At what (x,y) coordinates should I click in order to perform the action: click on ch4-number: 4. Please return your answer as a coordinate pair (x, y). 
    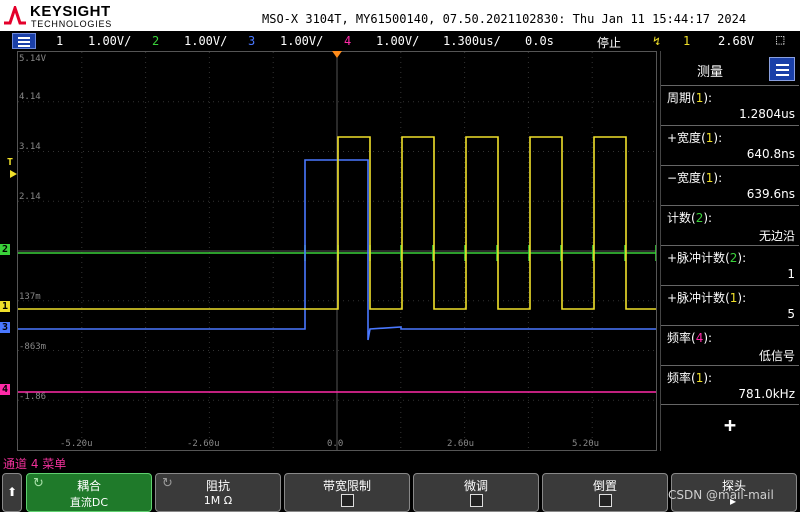
    Looking at the image, I should click on (347, 41).